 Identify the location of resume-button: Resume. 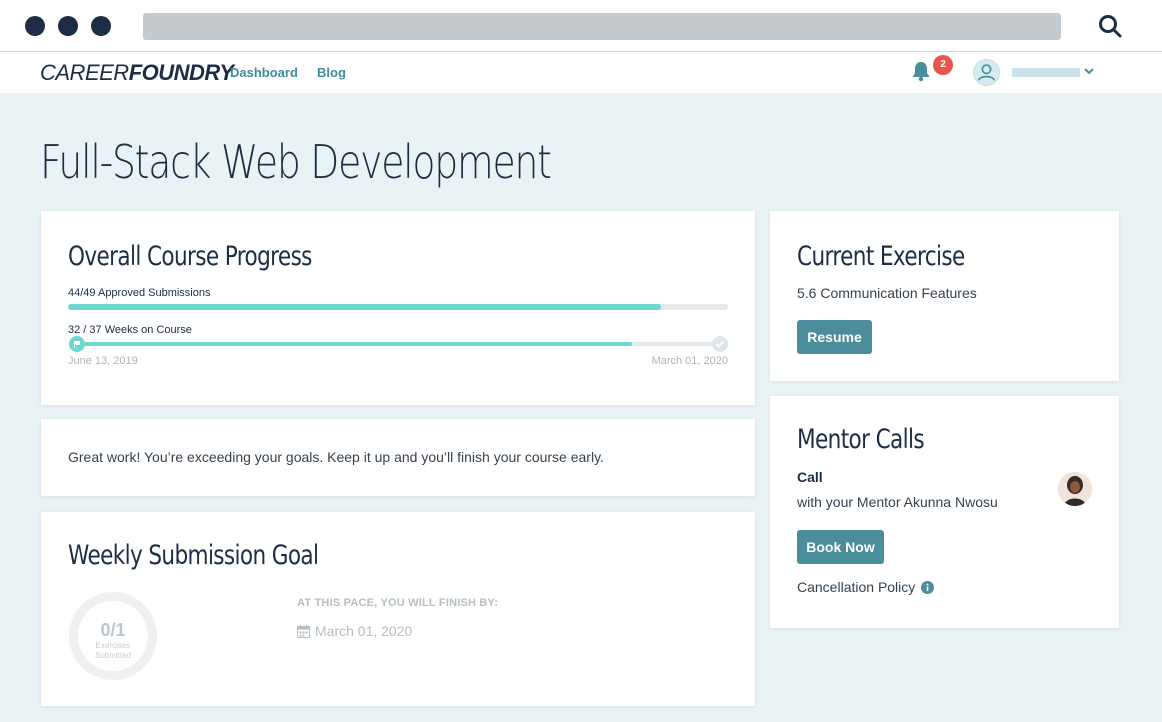
(834, 337).